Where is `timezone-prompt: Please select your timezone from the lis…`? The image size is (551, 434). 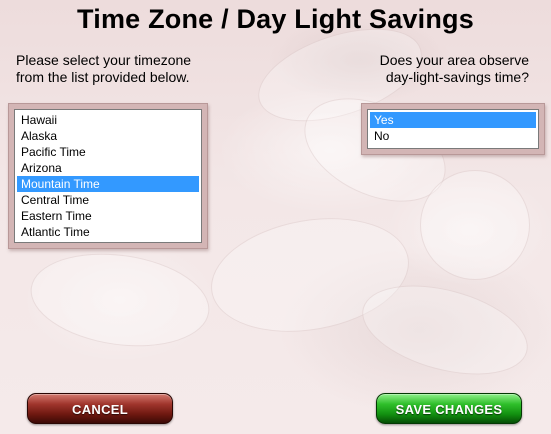
timezone-prompt: Please select your timezone from the lis… is located at coordinates (116, 69).